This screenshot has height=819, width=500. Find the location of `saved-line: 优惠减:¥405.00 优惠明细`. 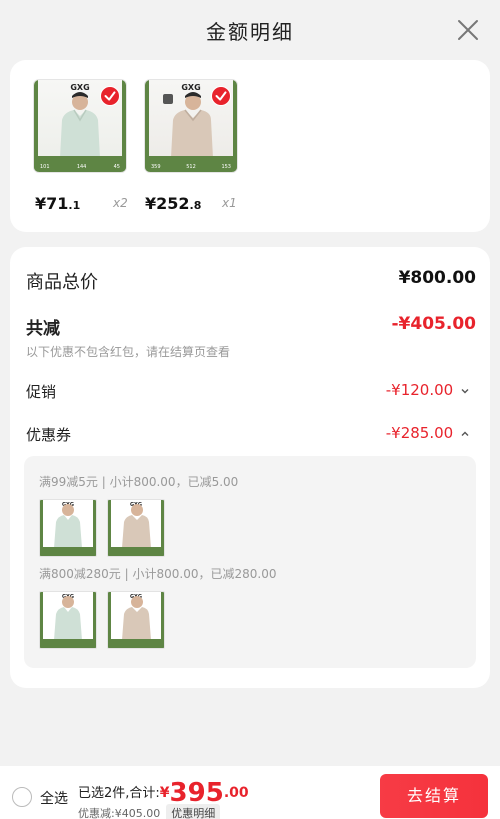

saved-line: 优惠减:¥405.00 优惠明细 is located at coordinates (149, 811).